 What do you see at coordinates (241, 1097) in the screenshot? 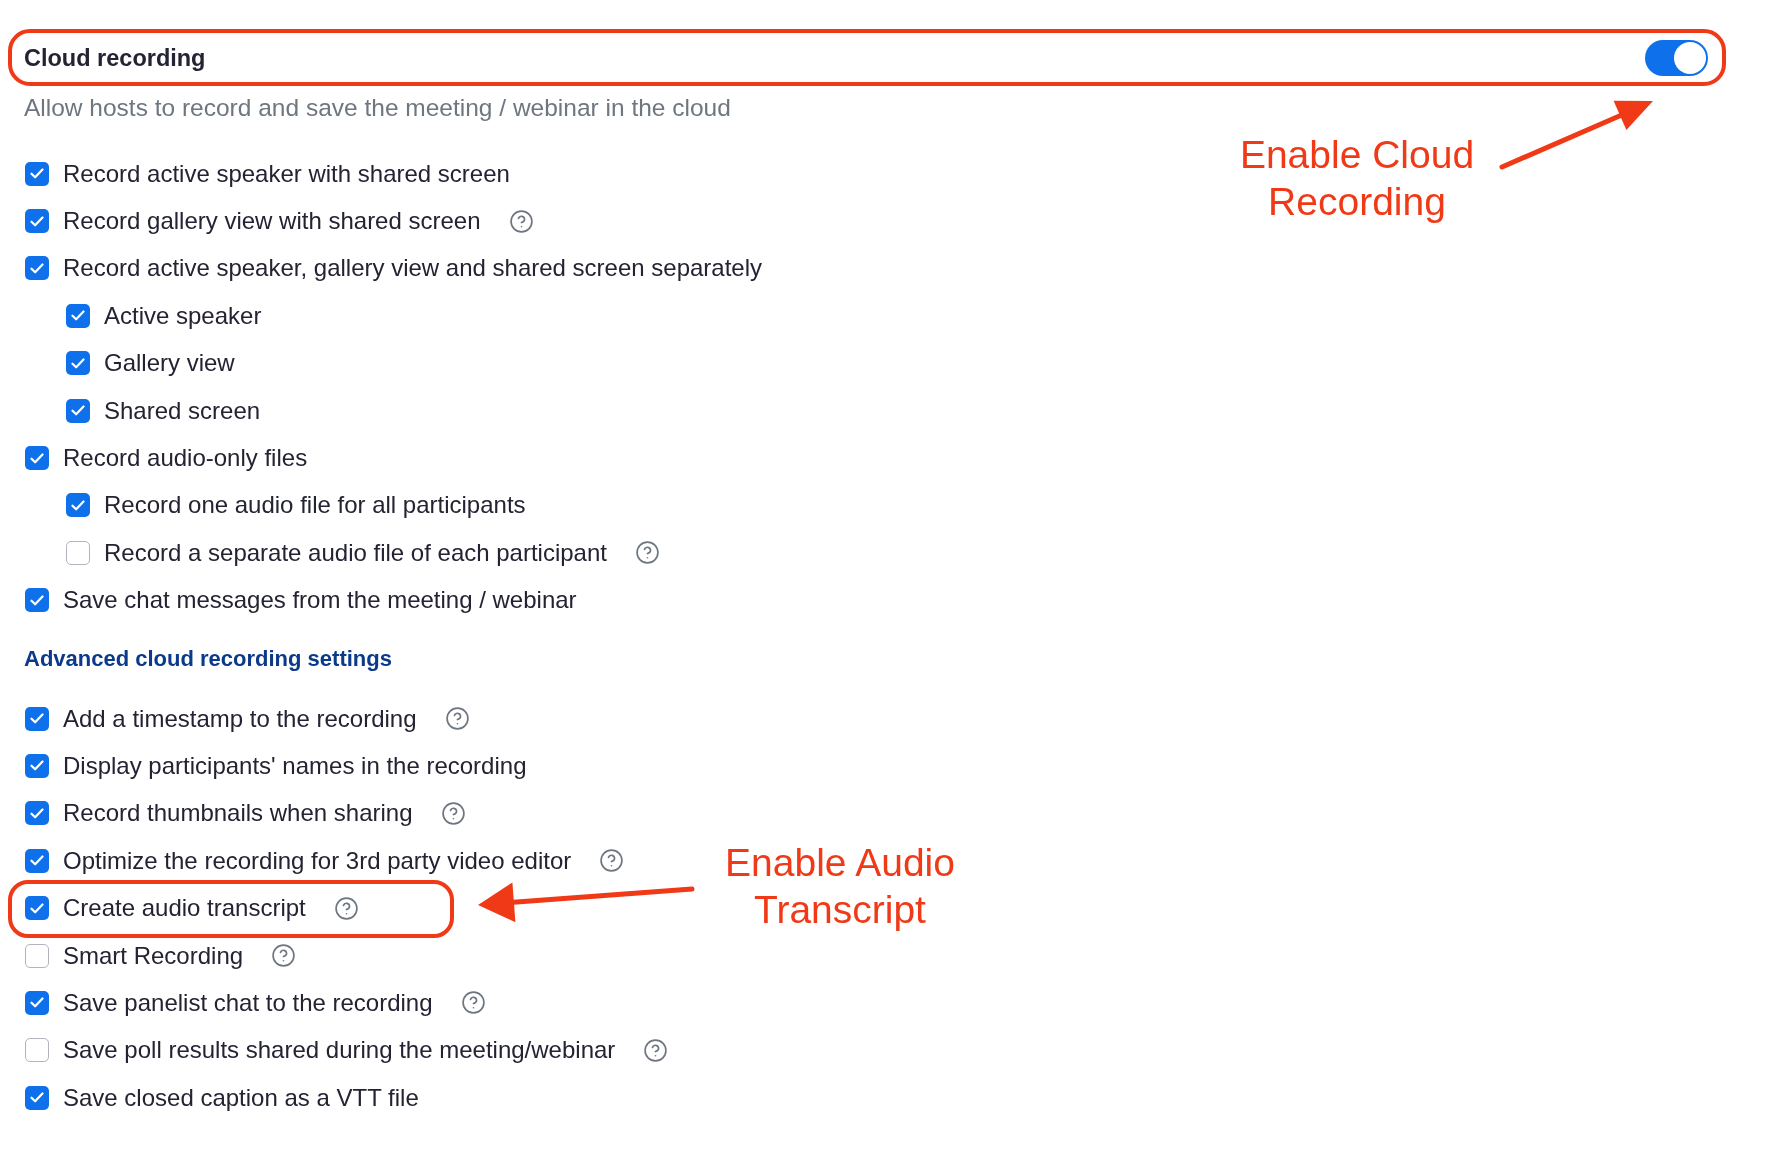
I see `option-label: Save closed caption as a VTT file` at bounding box center [241, 1097].